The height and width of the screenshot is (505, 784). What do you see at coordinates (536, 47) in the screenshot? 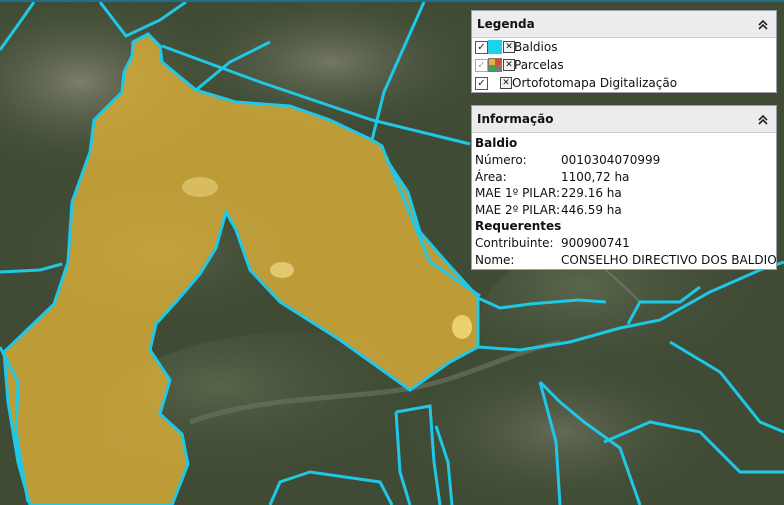
I see `legend-layer-label: Baldios` at bounding box center [536, 47].